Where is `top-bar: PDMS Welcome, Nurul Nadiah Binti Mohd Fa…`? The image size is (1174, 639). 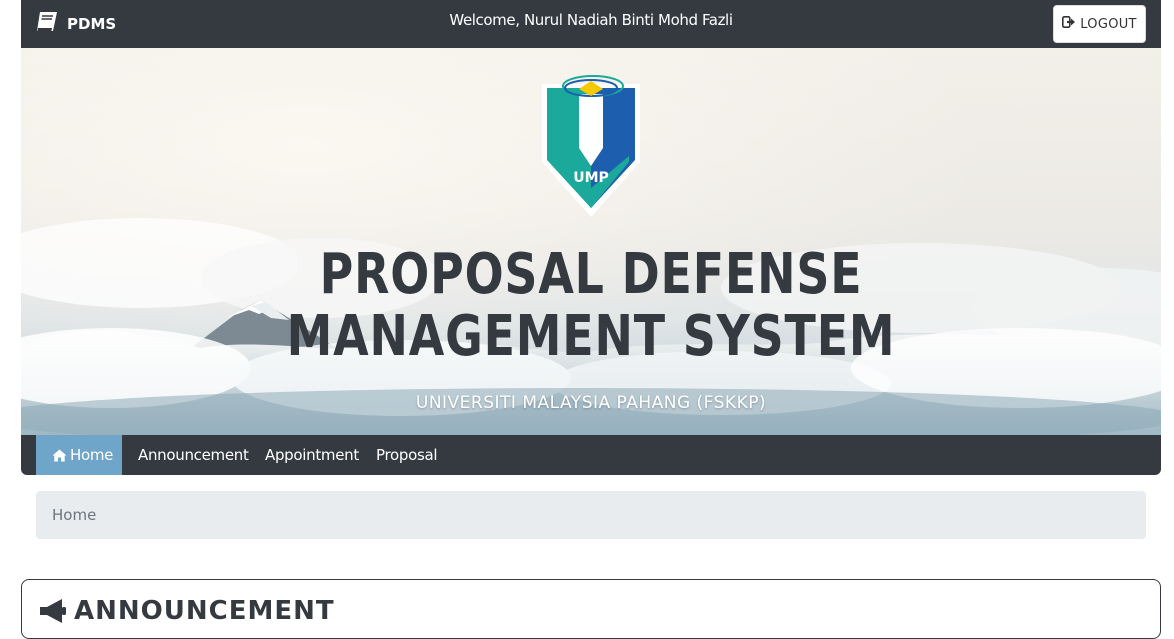 top-bar: PDMS Welcome, Nurul Nadiah Binti Mohd Fa… is located at coordinates (591, 24).